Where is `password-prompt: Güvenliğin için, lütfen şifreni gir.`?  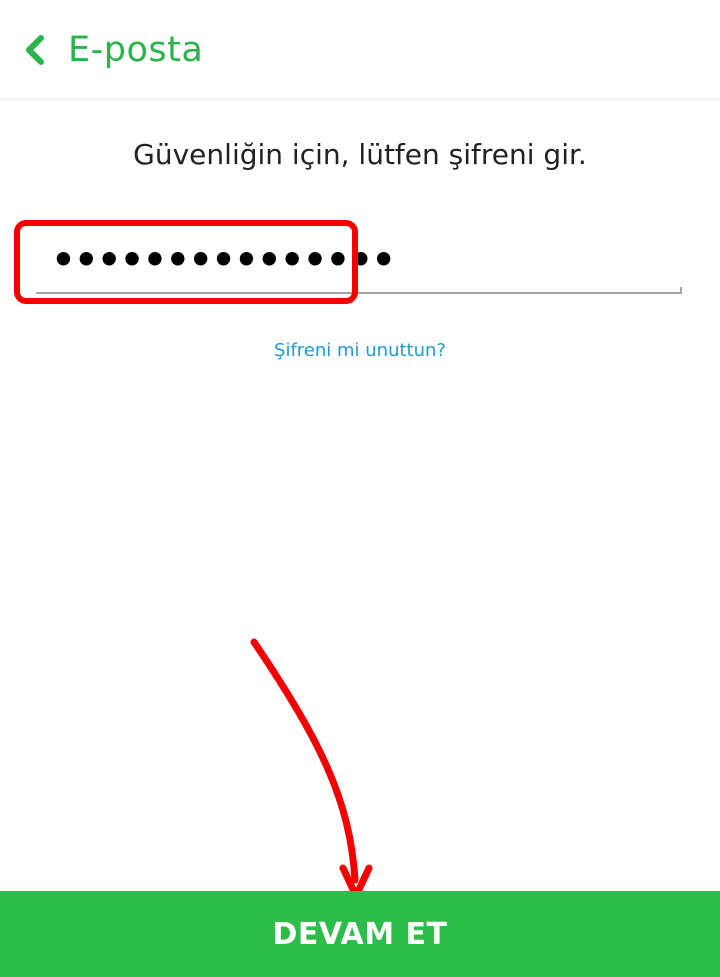 password-prompt: Güvenliğin için, lütfen şifreni gir. is located at coordinates (360, 154).